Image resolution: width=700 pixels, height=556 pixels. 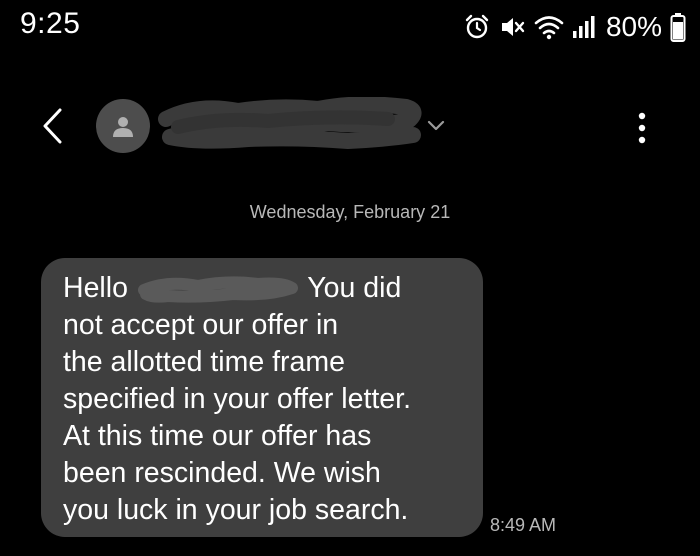 I want to click on battery-percent: 80%, so click(x=633, y=26).